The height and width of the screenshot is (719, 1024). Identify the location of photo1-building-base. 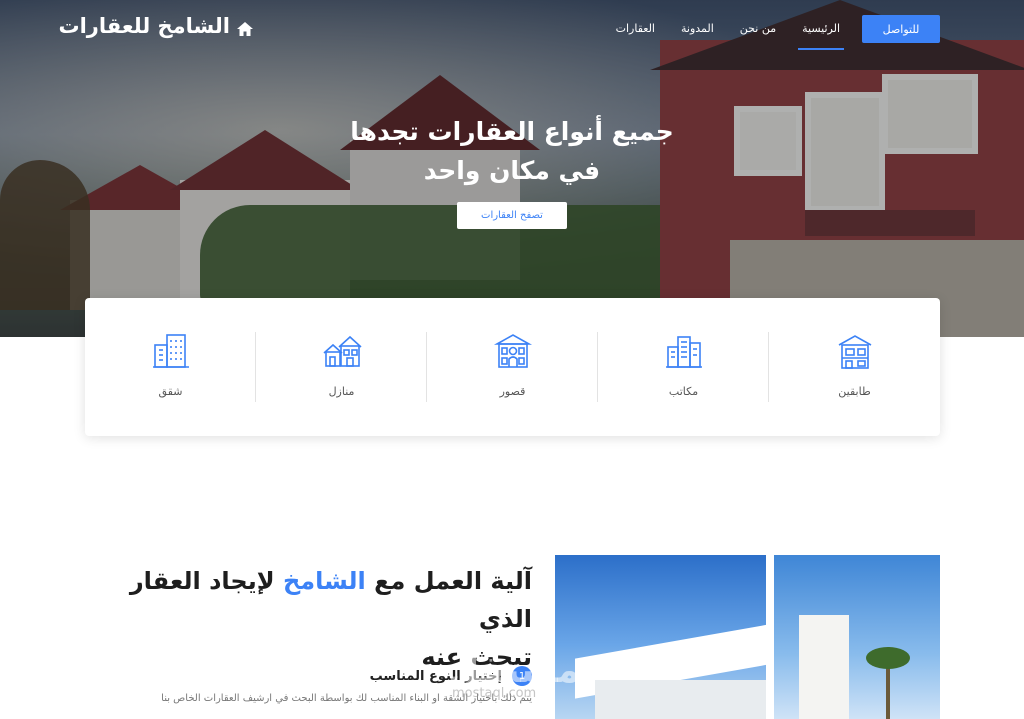
(680, 699).